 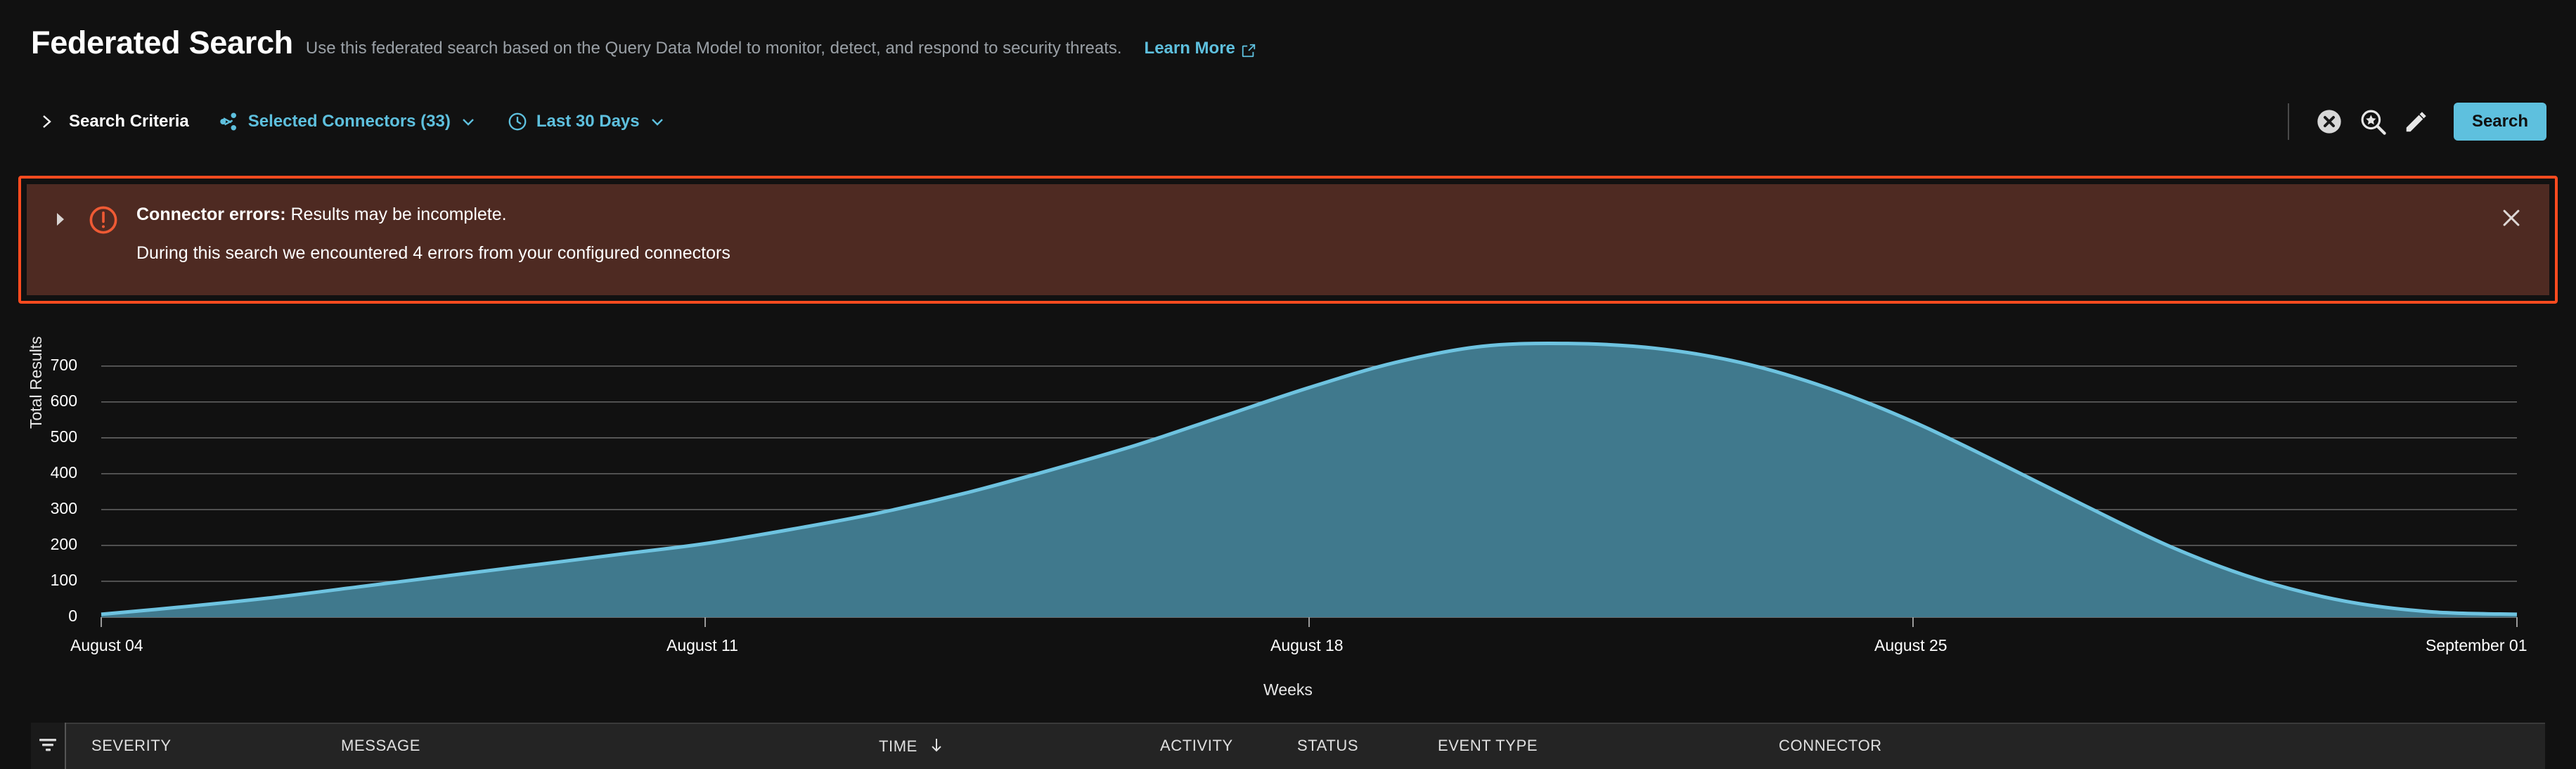 I want to click on column-header-event-type: EVENT TYPE, so click(x=1488, y=746).